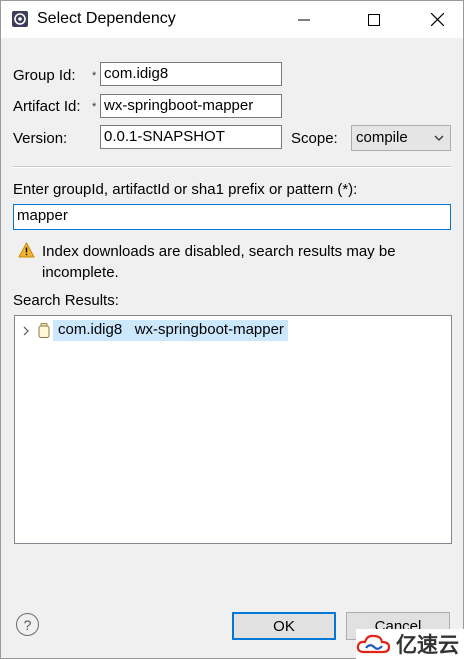  What do you see at coordinates (191, 74) in the screenshot?
I see `group-id-field: com.idig8` at bounding box center [191, 74].